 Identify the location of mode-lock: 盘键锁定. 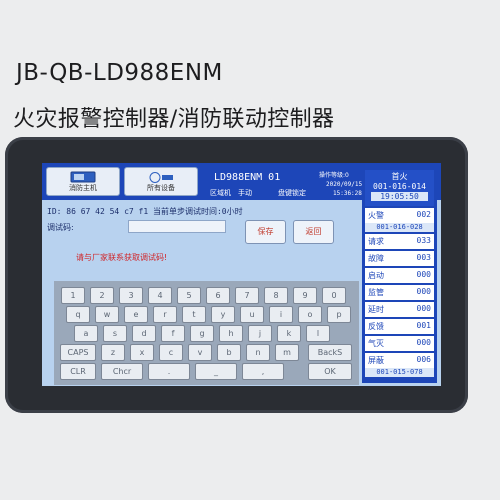
(292, 193).